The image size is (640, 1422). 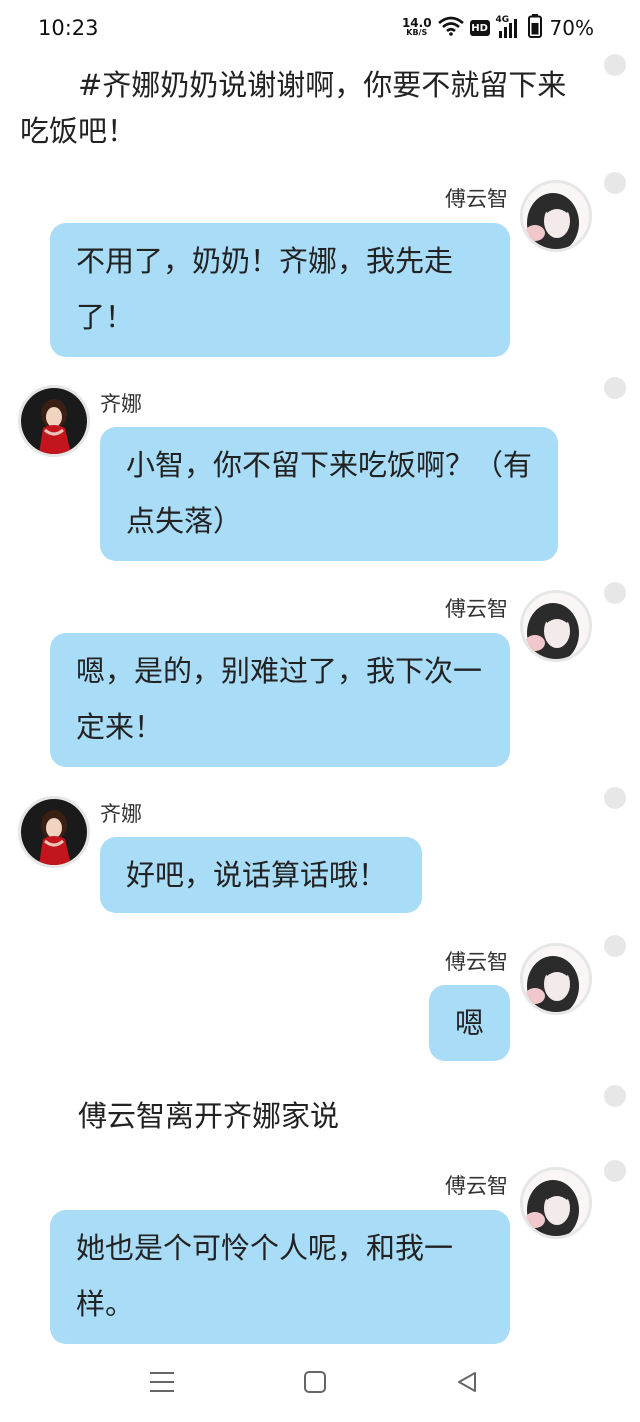 What do you see at coordinates (209, 1116) in the screenshot?
I see `narration-text: 傅云智离开齐娜家说` at bounding box center [209, 1116].